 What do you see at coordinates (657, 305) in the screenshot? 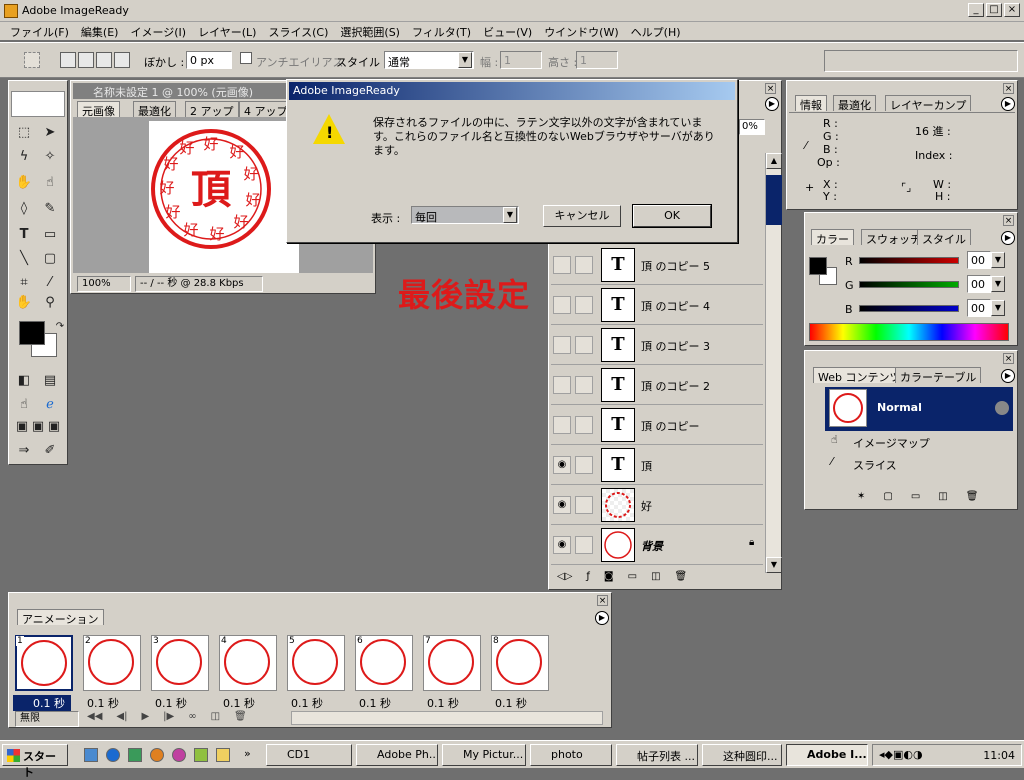
I see `layer-row: T 頂 のコピー 4` at bounding box center [657, 305].